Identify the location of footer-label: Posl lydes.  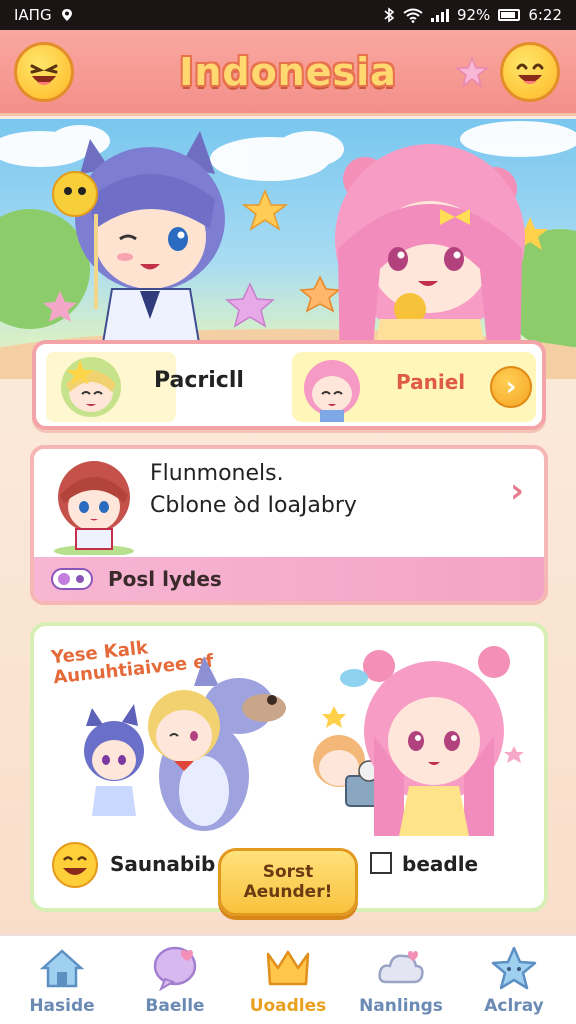
(165, 579).